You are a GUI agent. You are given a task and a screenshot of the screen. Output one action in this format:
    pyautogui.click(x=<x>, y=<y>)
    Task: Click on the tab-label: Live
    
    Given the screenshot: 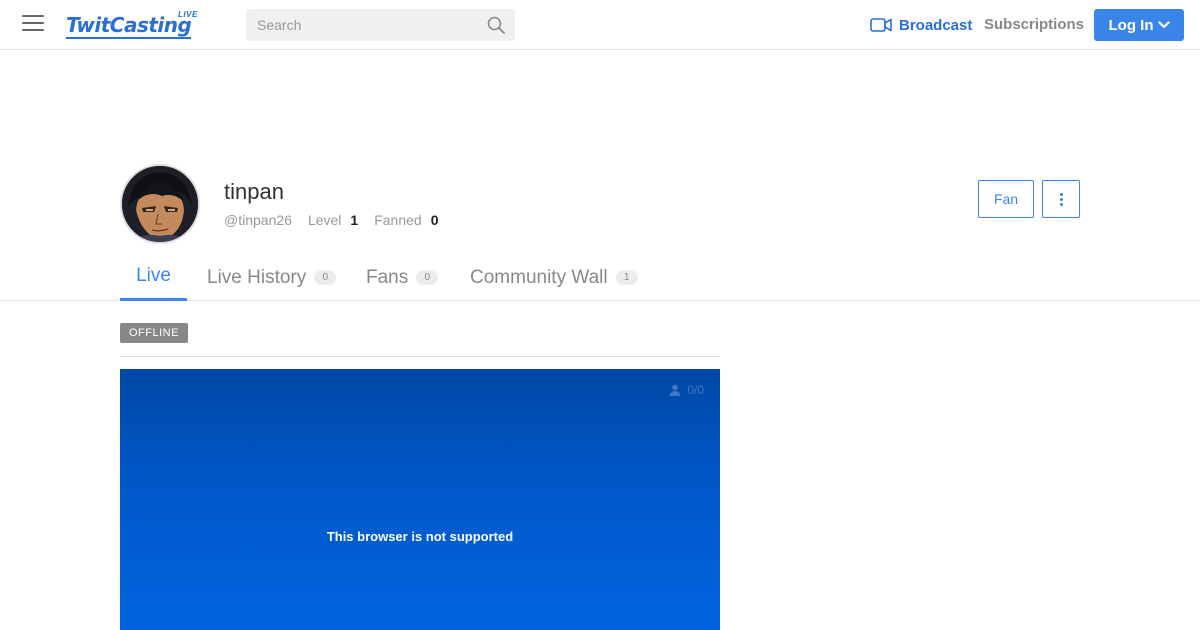 What is the action you would take?
    pyautogui.click(x=153, y=275)
    